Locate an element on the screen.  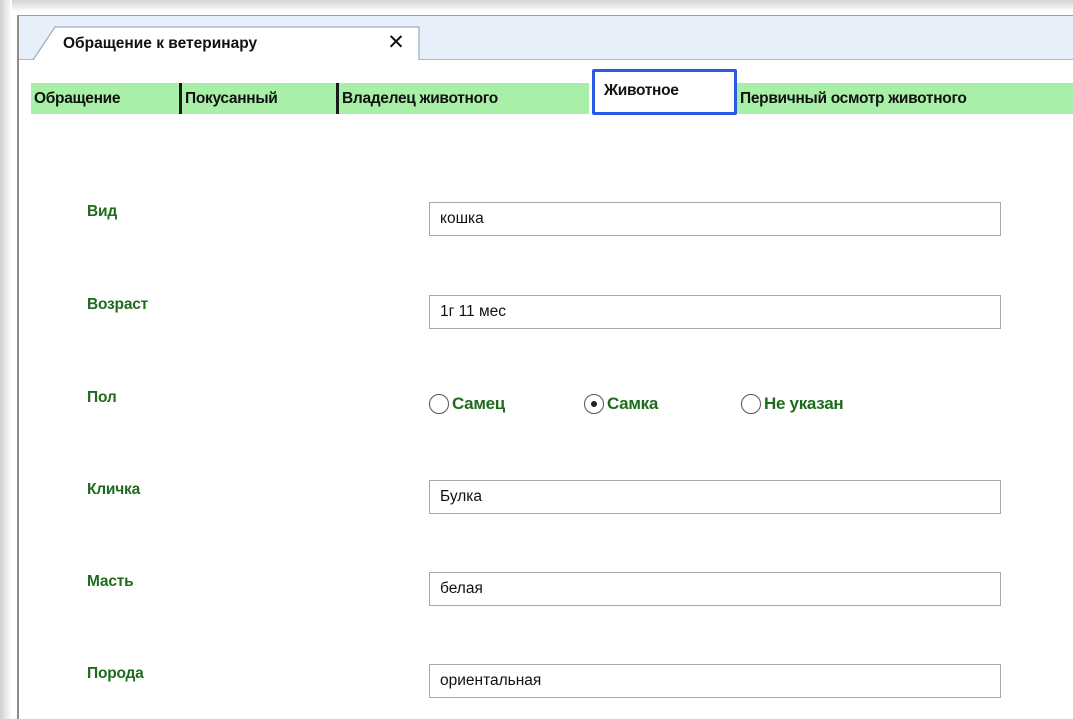
tab-primary-exam: Первичный осмотр животного is located at coordinates (905, 98).